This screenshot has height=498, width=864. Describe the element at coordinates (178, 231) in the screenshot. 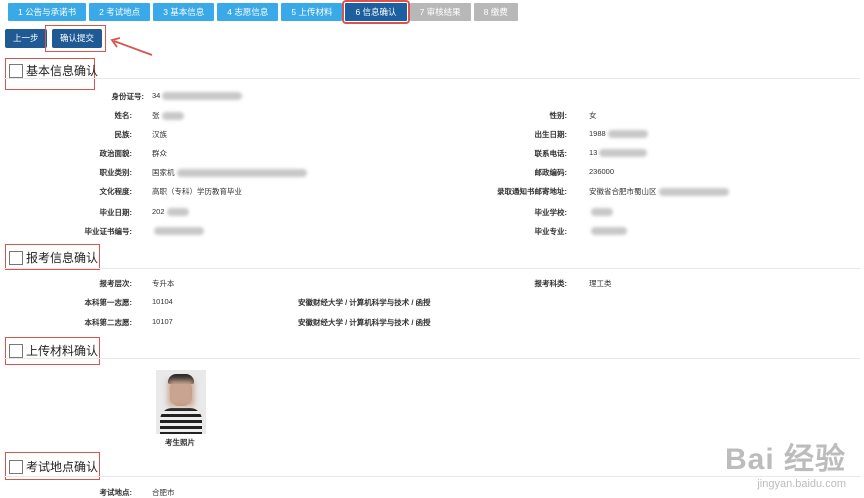

I see `cert-value` at that location.